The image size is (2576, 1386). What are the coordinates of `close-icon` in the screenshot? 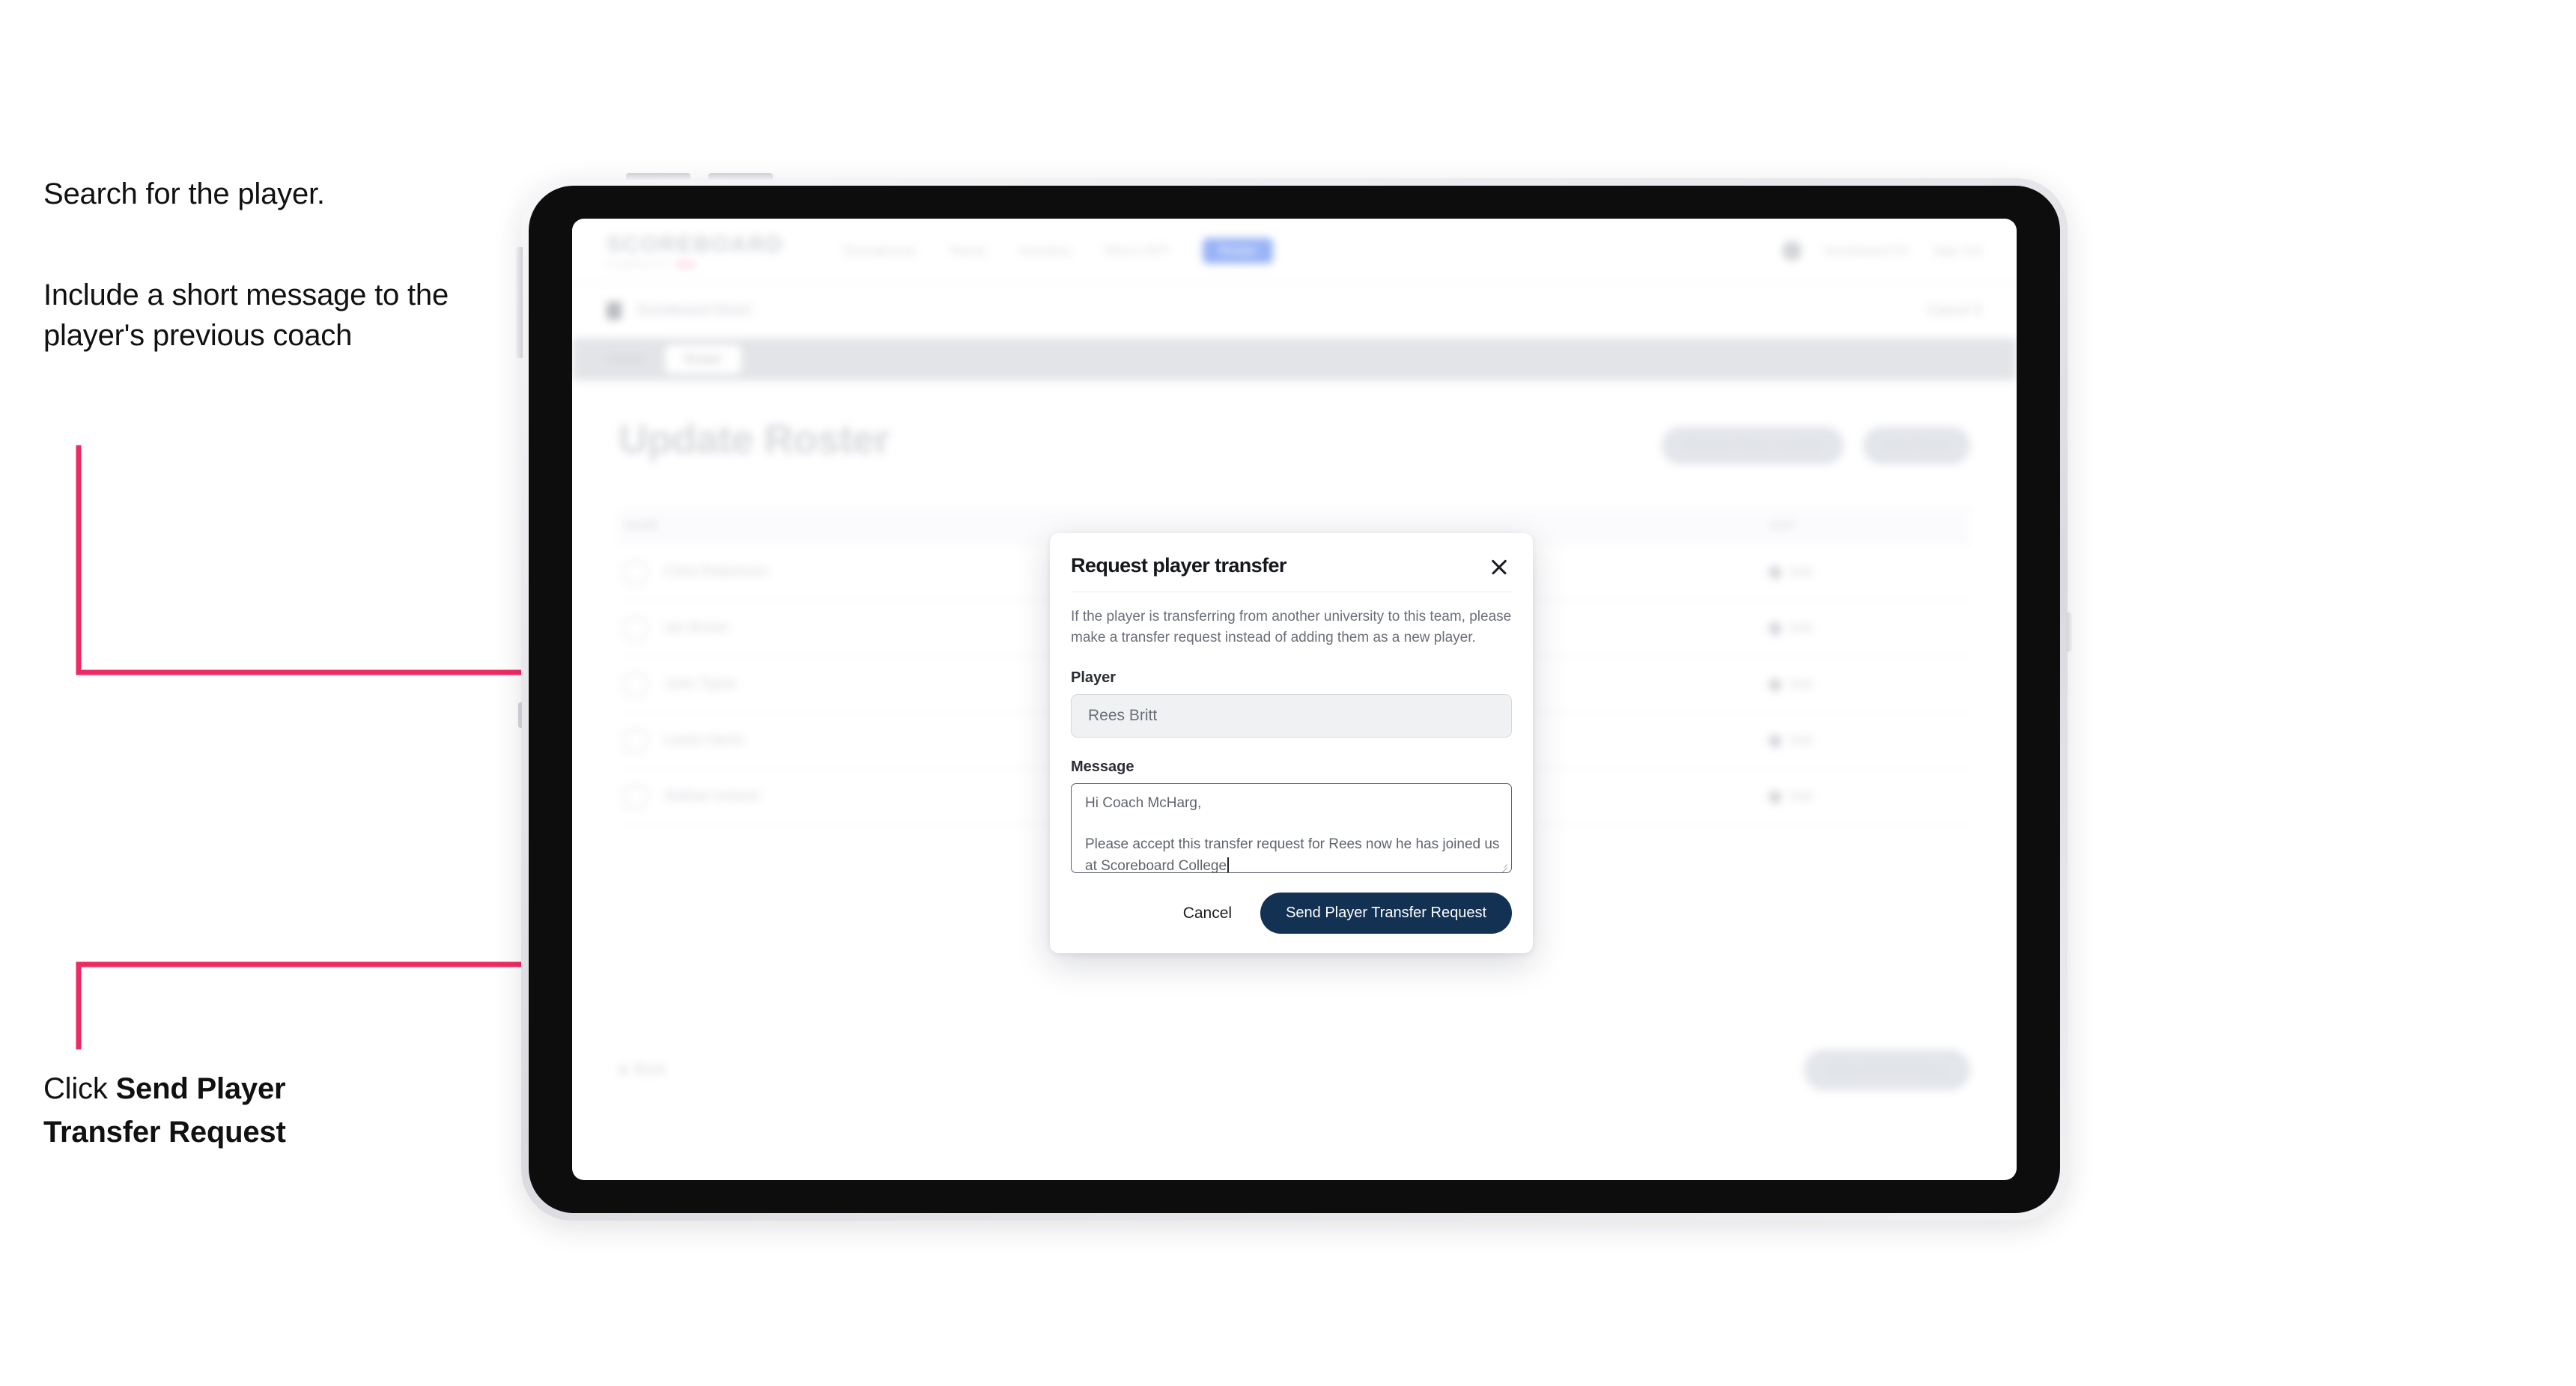 It's located at (1499, 567).